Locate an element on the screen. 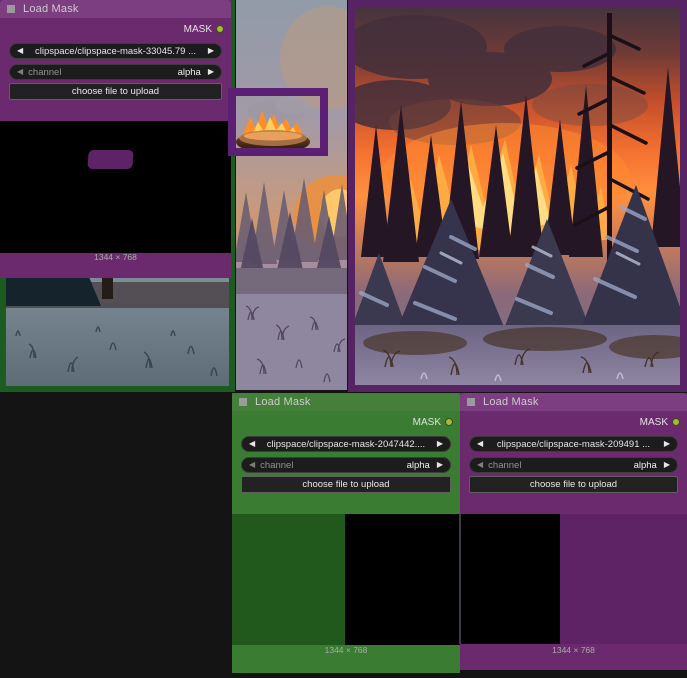 The height and width of the screenshot is (678, 687). mask-file-combo: ◀ clipspace/clipspace-mask-2047442.... ▶ is located at coordinates (346, 444).